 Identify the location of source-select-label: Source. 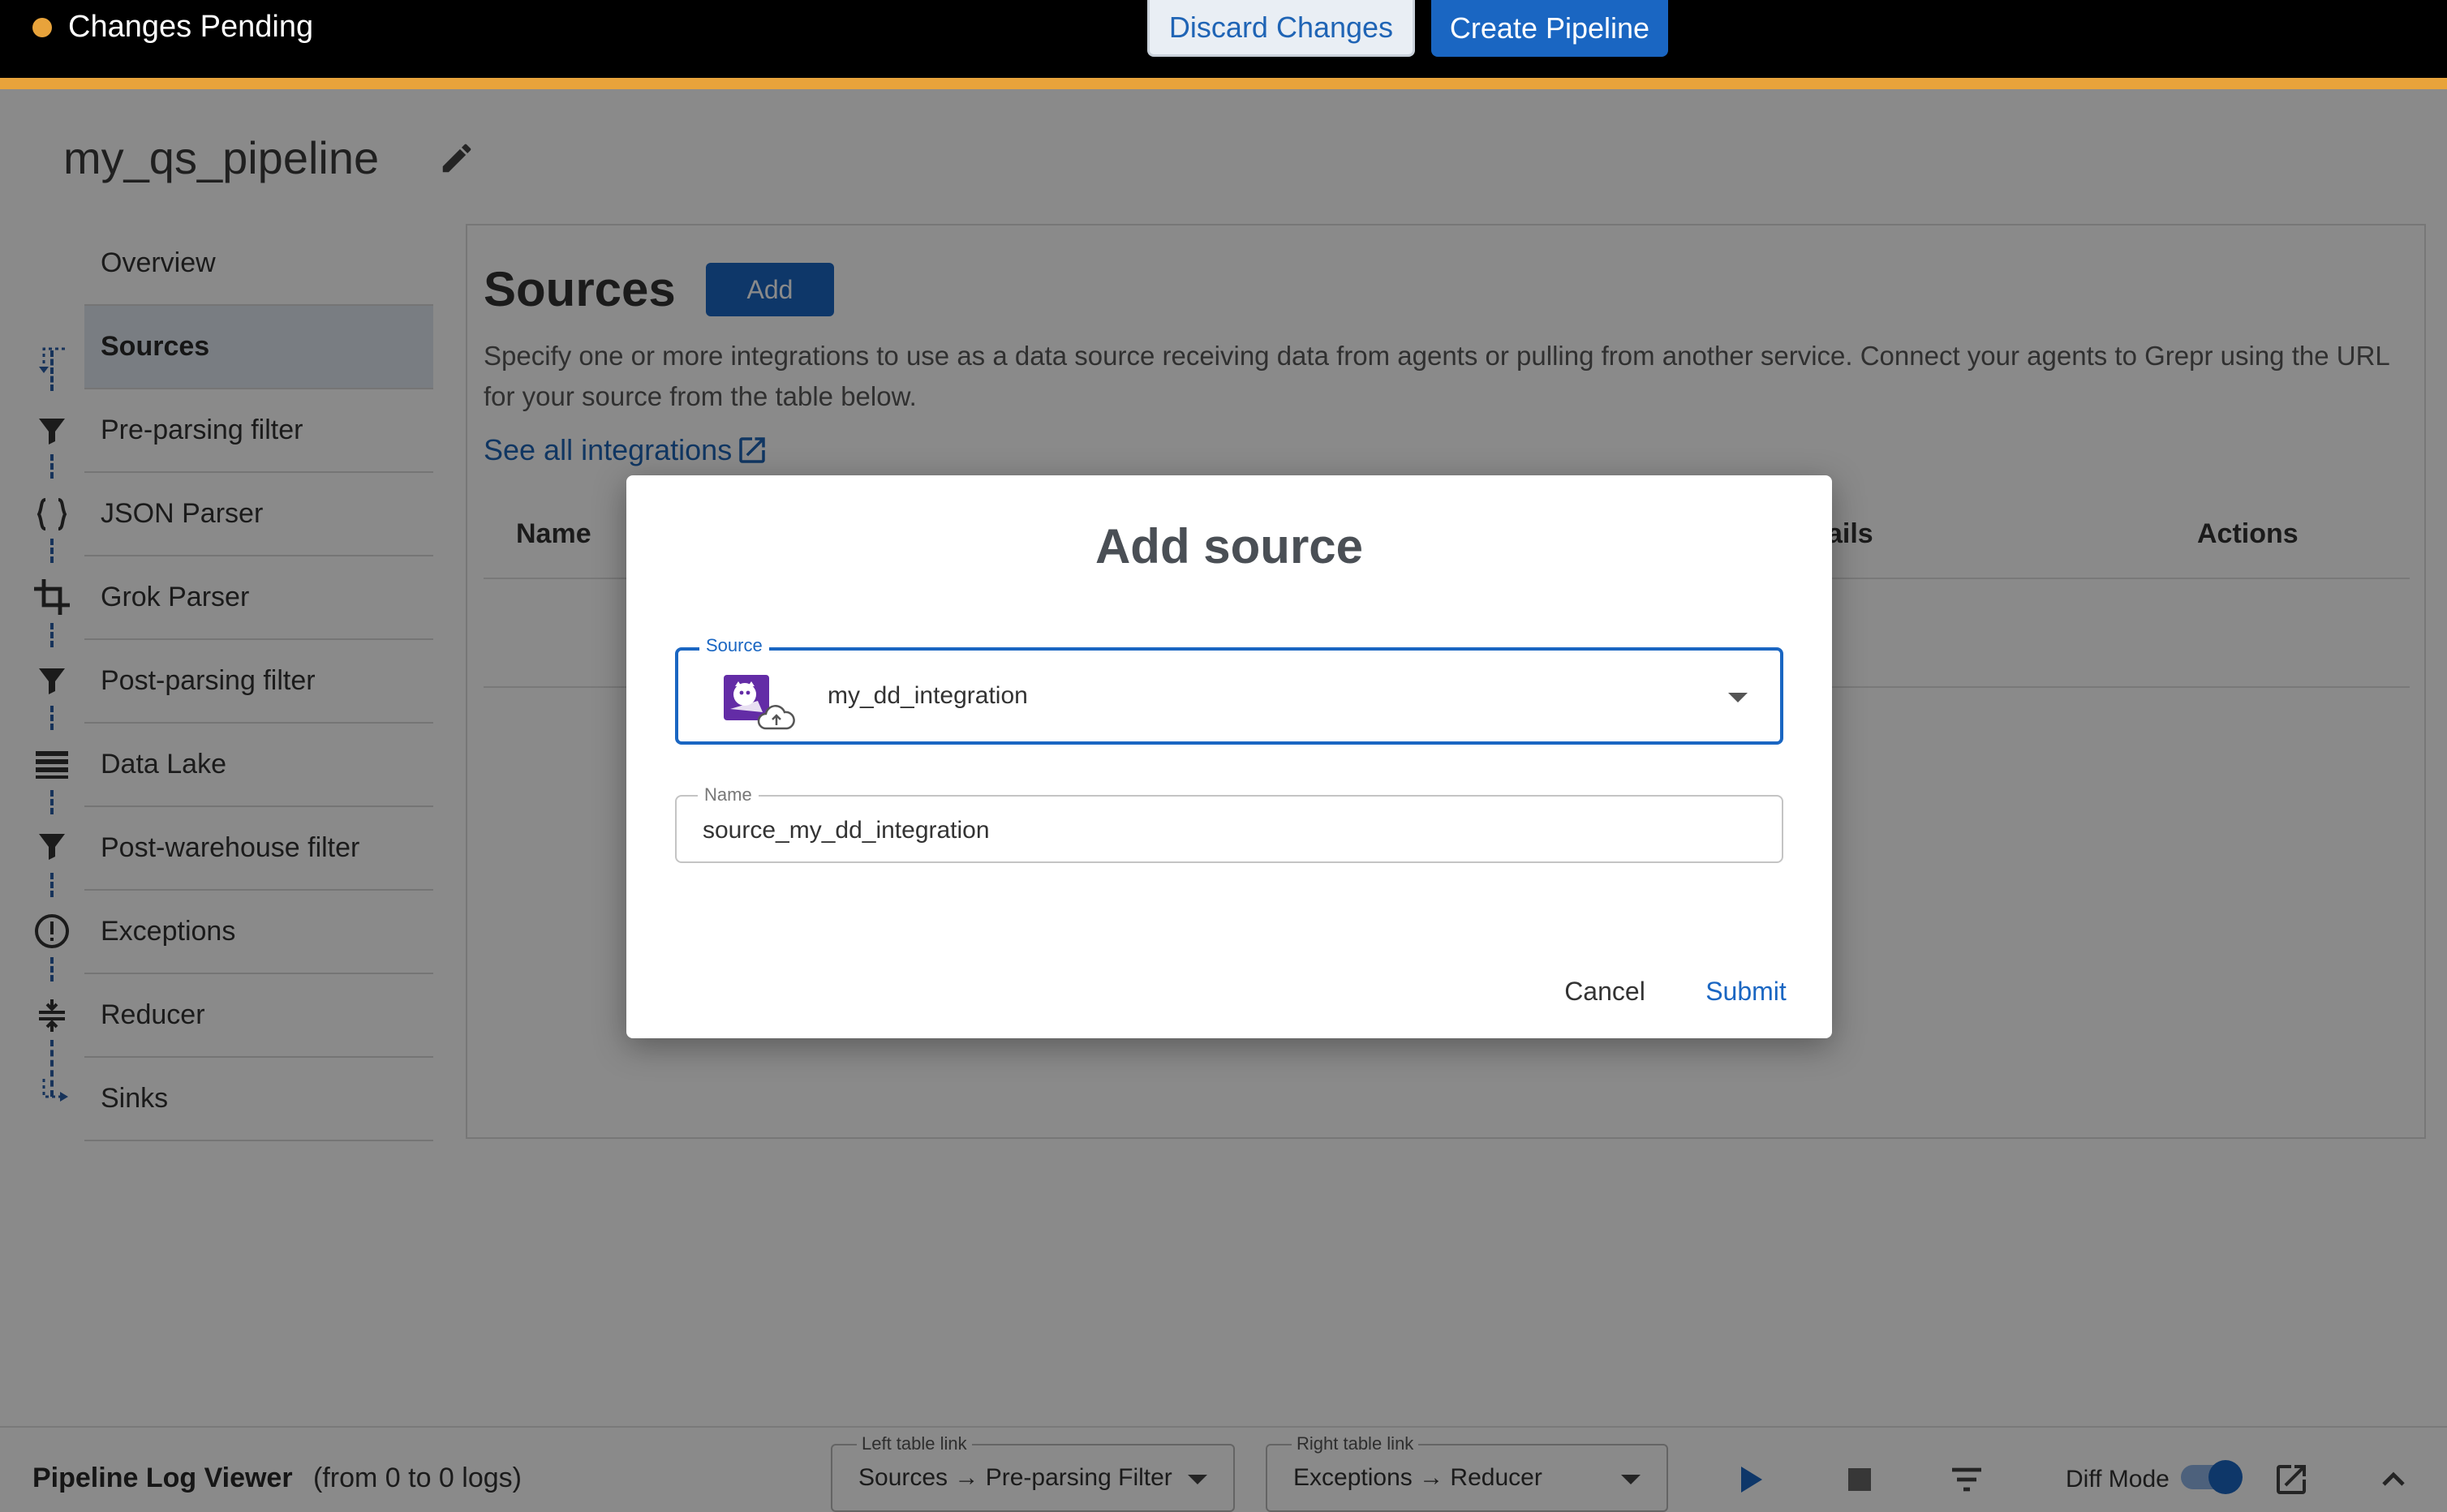
(734, 645).